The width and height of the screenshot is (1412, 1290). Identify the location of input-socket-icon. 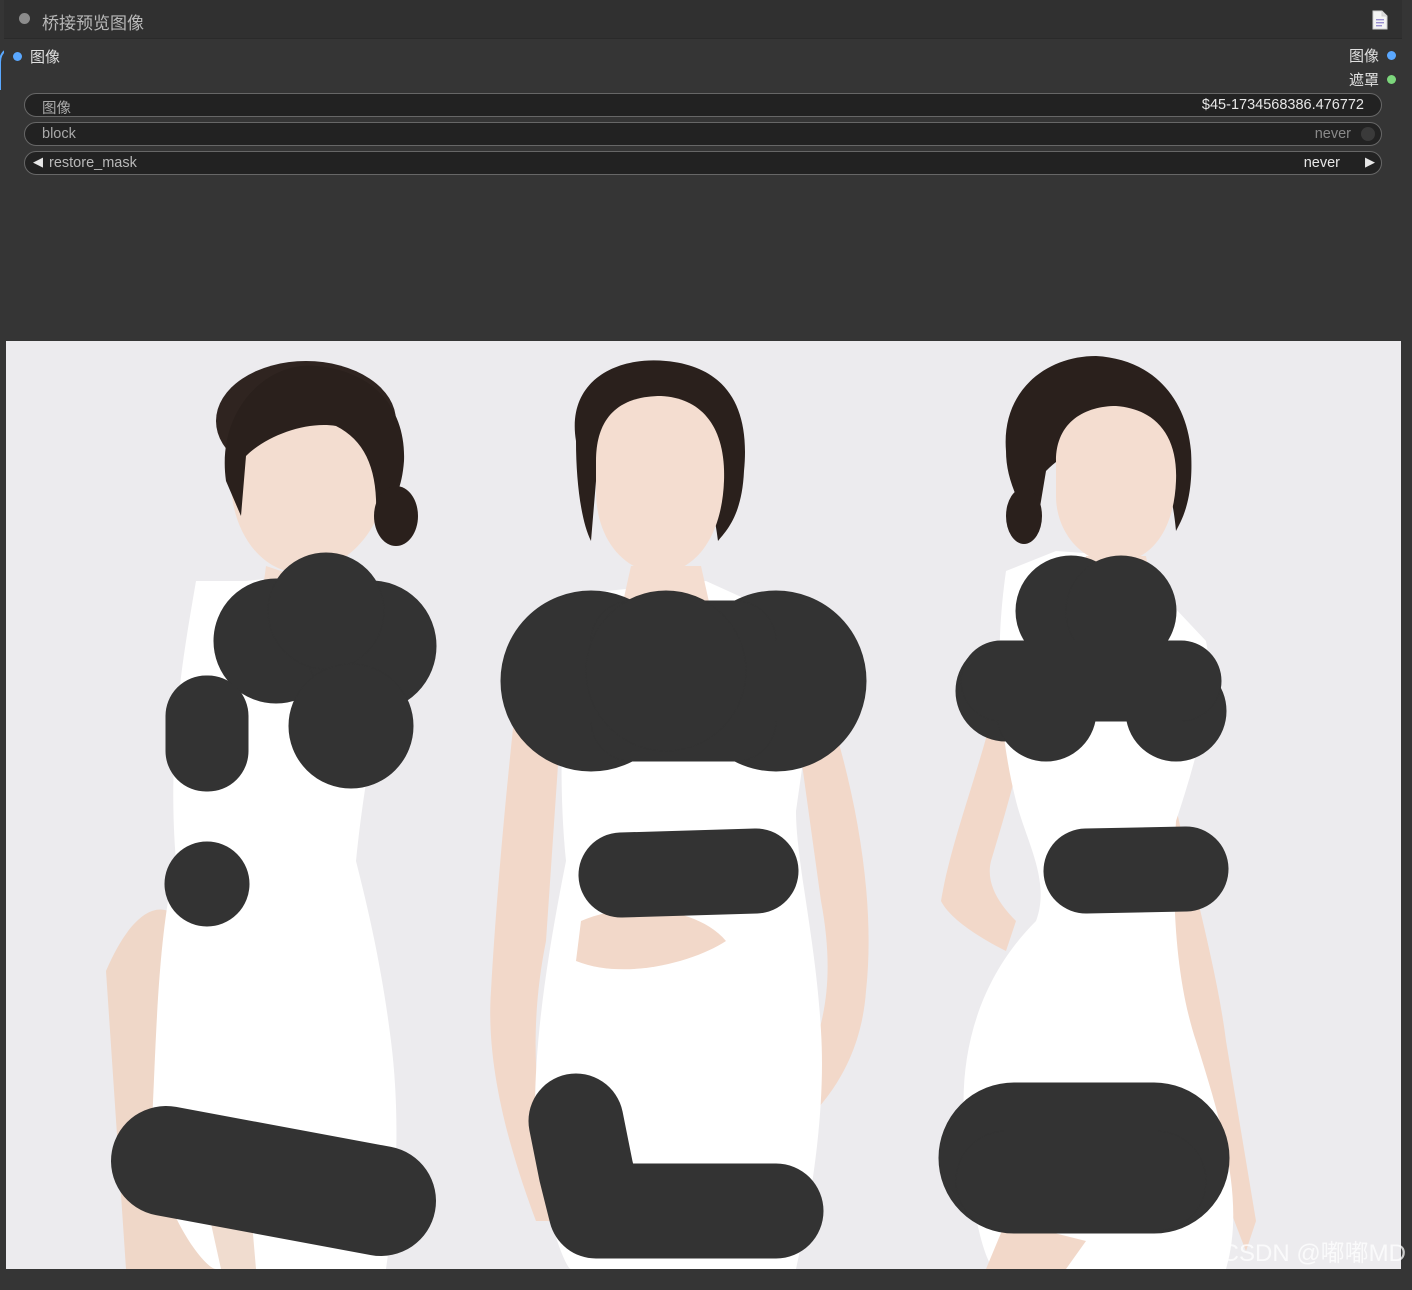
(17, 56).